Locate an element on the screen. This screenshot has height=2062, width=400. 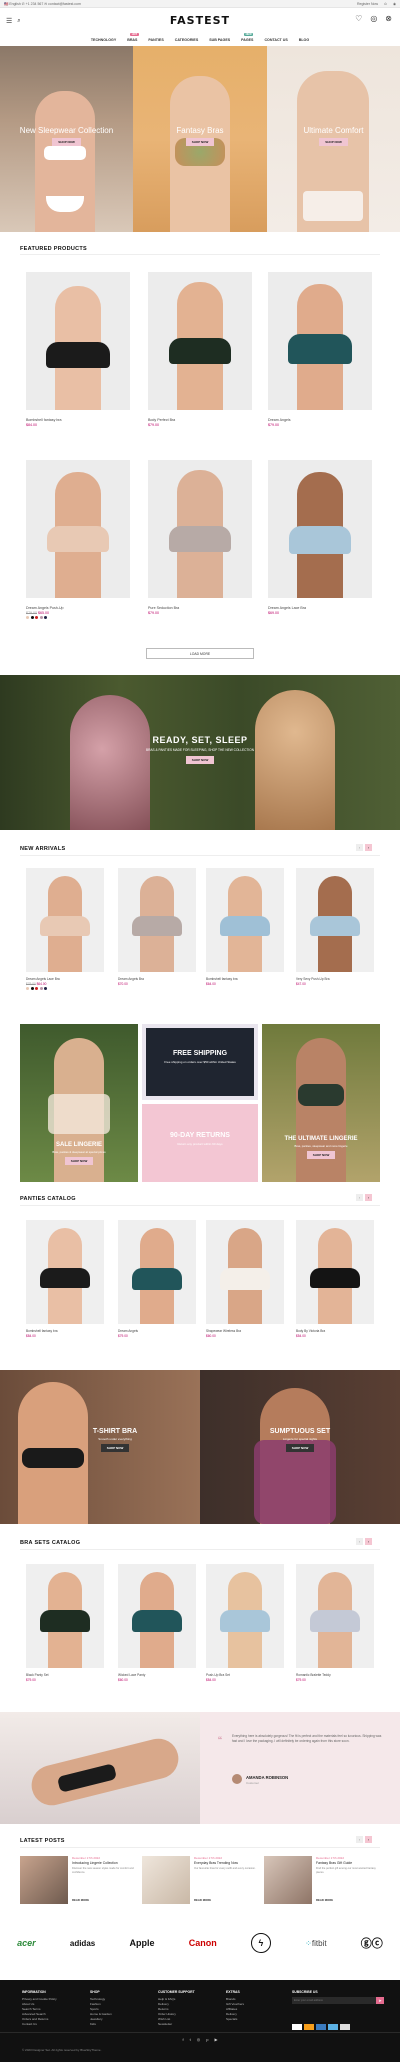
product-card: Body Perfect Bra $79.00 is located at coordinates (200, 349).